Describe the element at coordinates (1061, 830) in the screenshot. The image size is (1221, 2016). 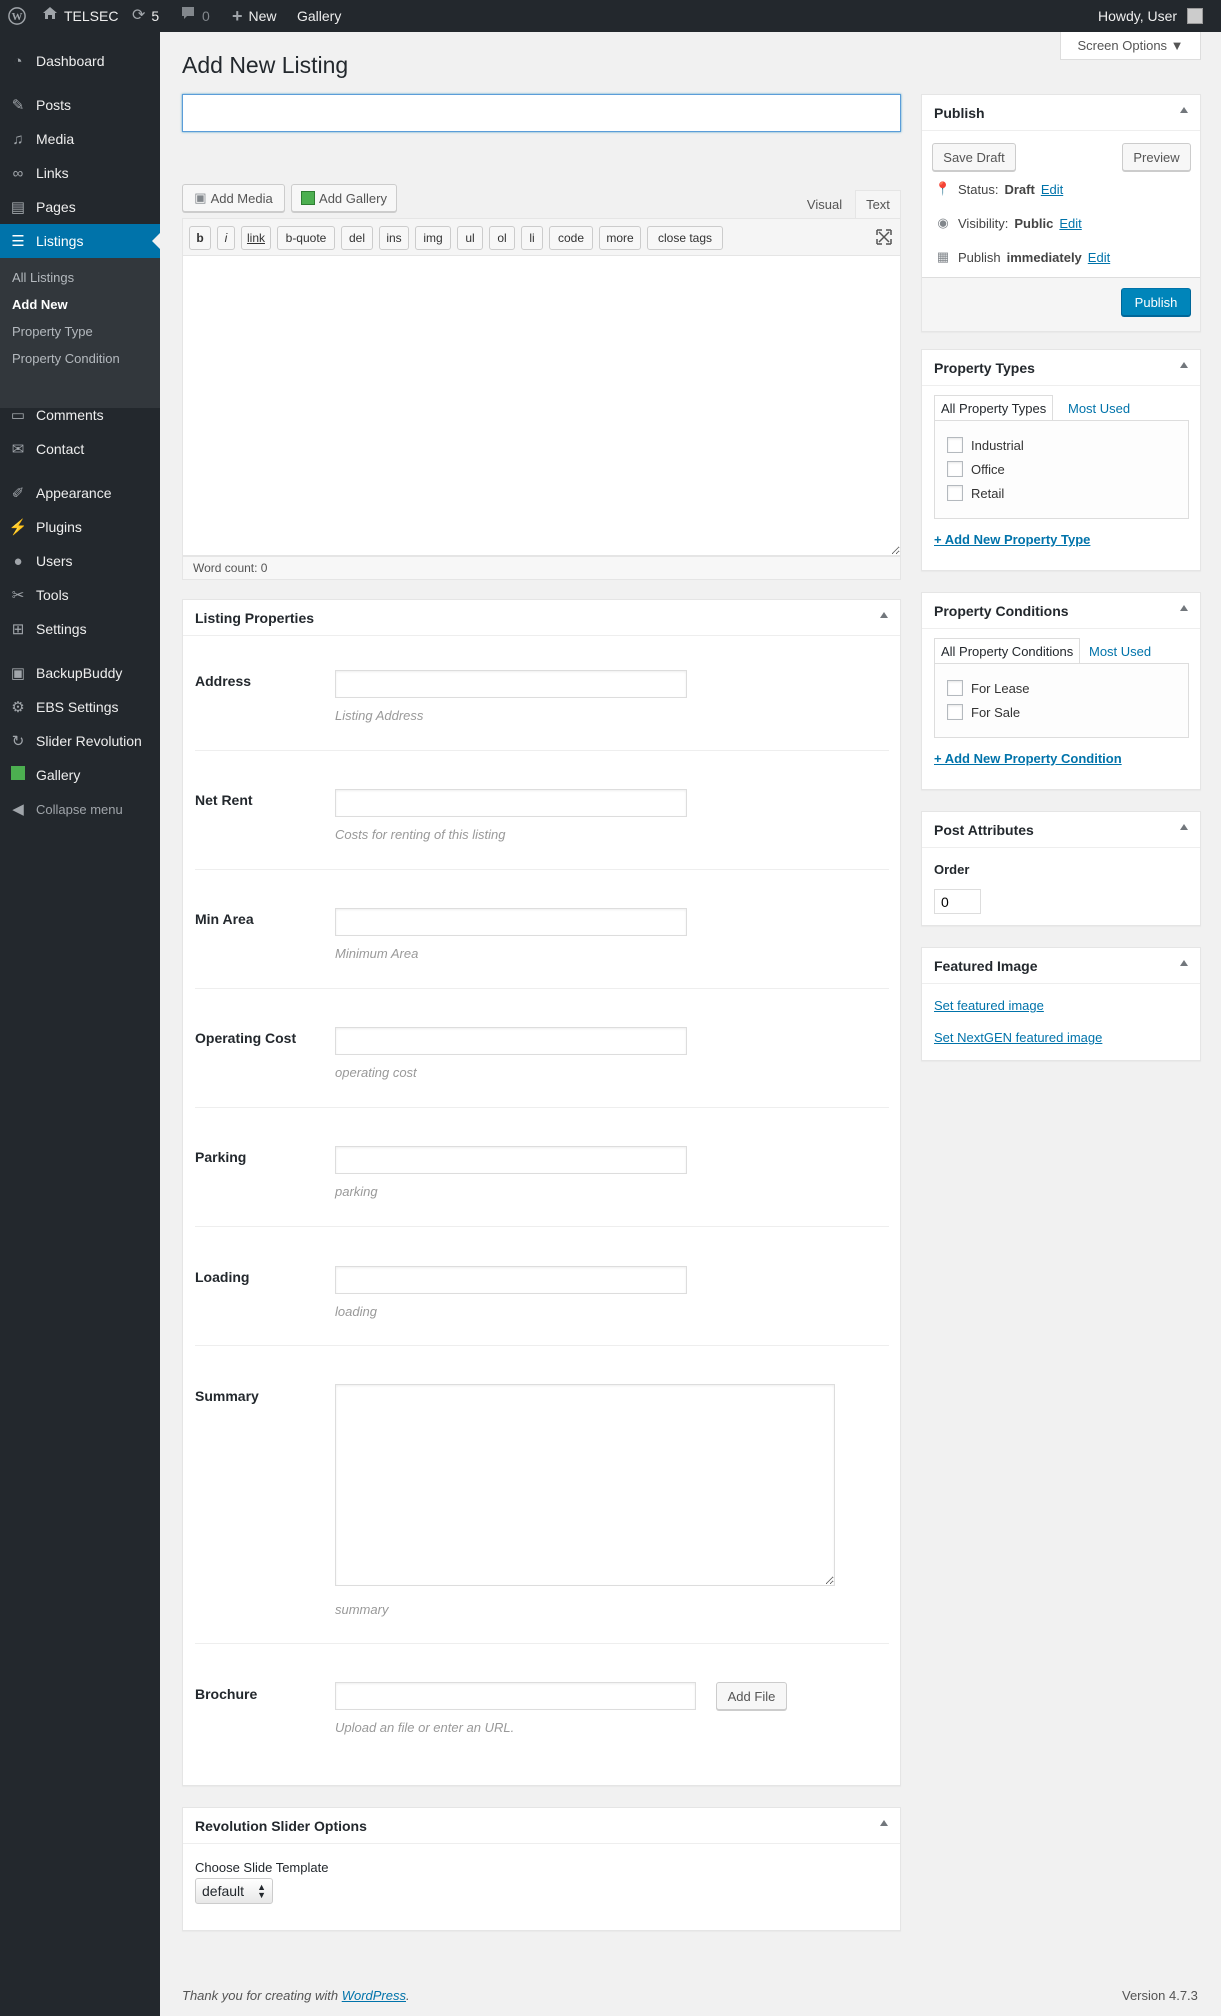
I see `post-attributes-header: Post Attributes` at that location.